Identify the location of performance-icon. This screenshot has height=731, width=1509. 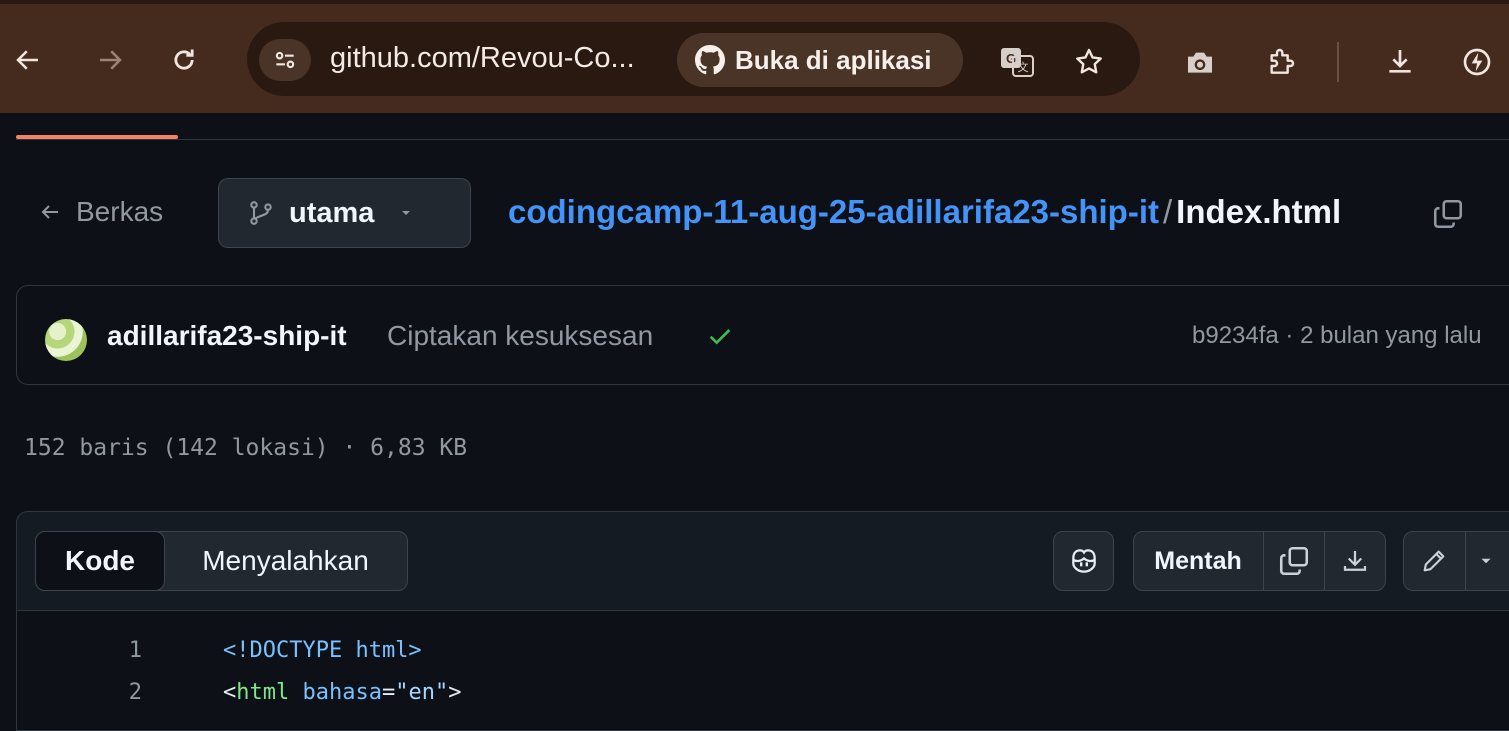
(1477, 62).